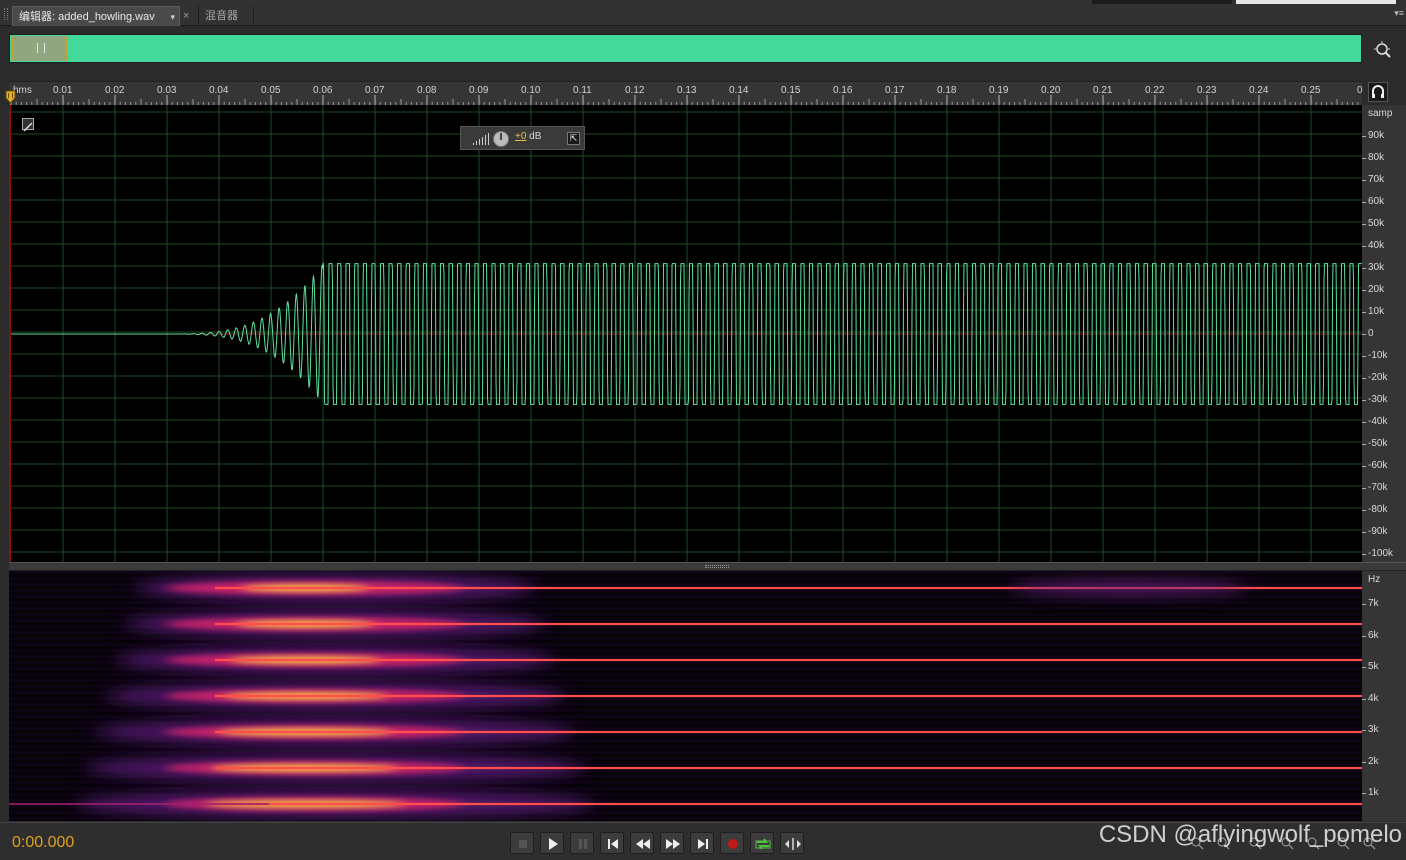 Image resolution: width=1406 pixels, height=860 pixels. Describe the element at coordinates (792, 843) in the screenshot. I see `skip-selection-button` at that location.